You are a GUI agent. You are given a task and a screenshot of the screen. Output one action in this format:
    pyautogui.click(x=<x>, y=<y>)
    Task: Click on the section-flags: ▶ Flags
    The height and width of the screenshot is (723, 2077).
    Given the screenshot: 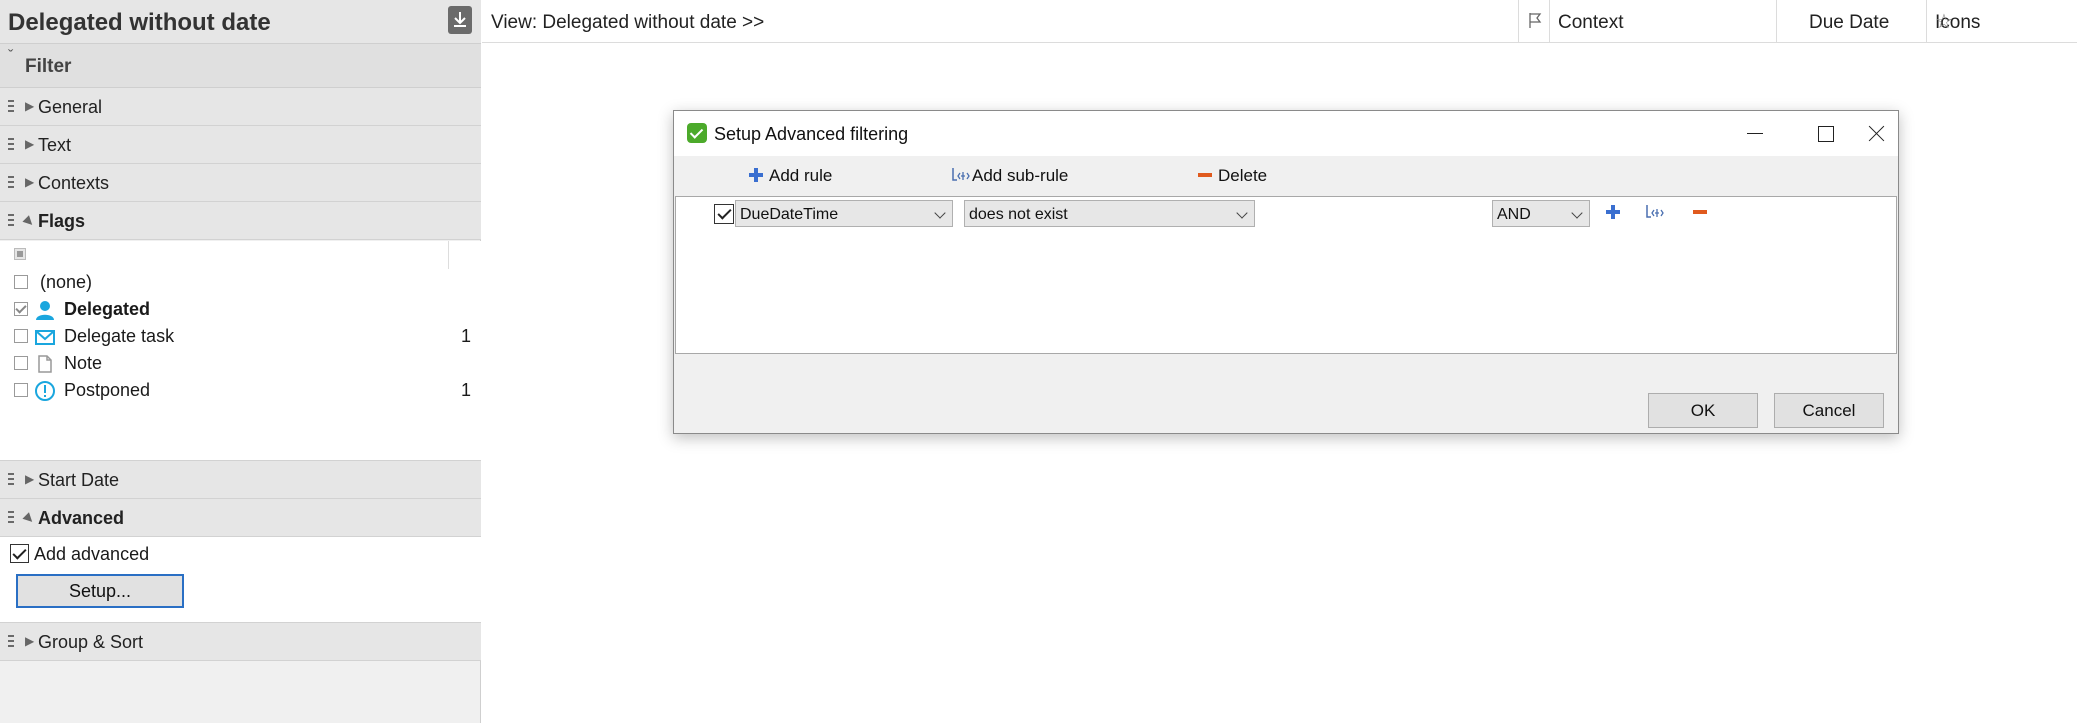 What is the action you would take?
    pyautogui.click(x=240, y=221)
    